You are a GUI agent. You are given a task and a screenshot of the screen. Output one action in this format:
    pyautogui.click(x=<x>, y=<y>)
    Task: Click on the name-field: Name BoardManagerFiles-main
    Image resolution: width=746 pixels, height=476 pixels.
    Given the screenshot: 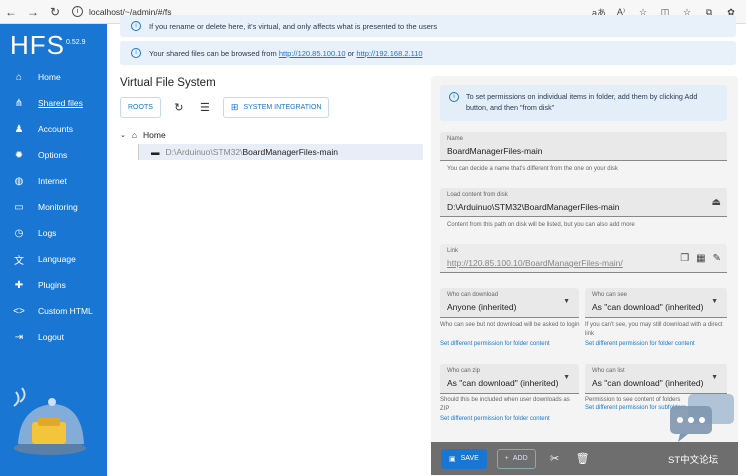 What is the action you would take?
    pyautogui.click(x=583, y=146)
    